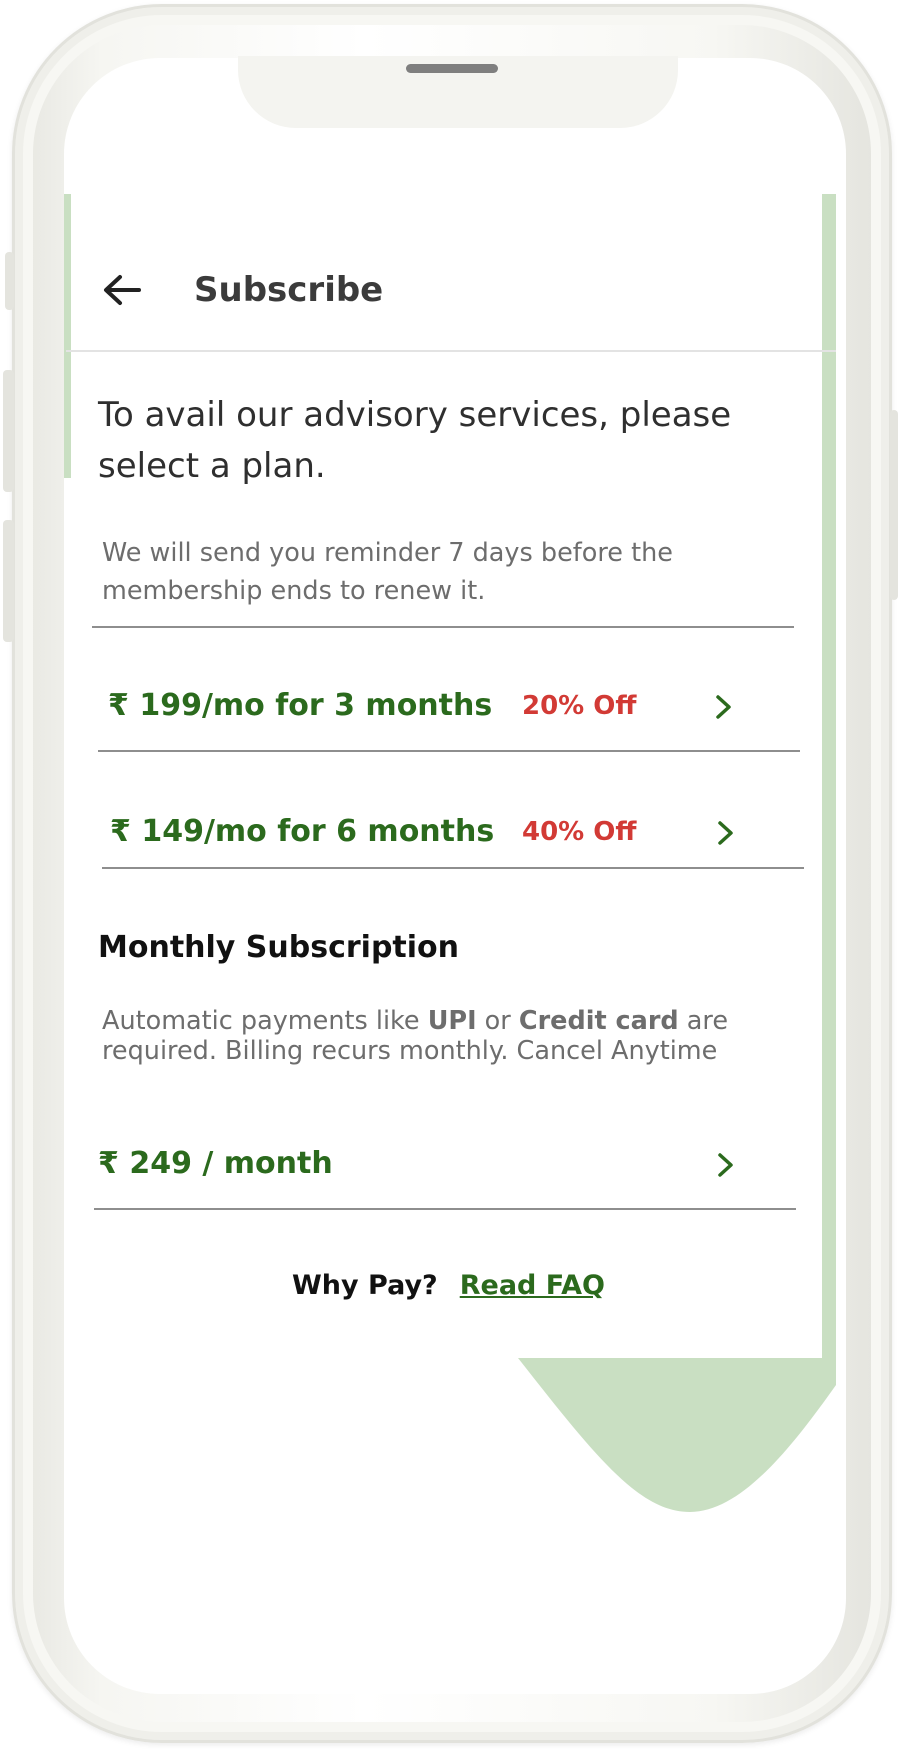 This screenshot has height=1749, width=900. Describe the element at coordinates (67, 336) in the screenshot. I see `decor-green-left` at that location.